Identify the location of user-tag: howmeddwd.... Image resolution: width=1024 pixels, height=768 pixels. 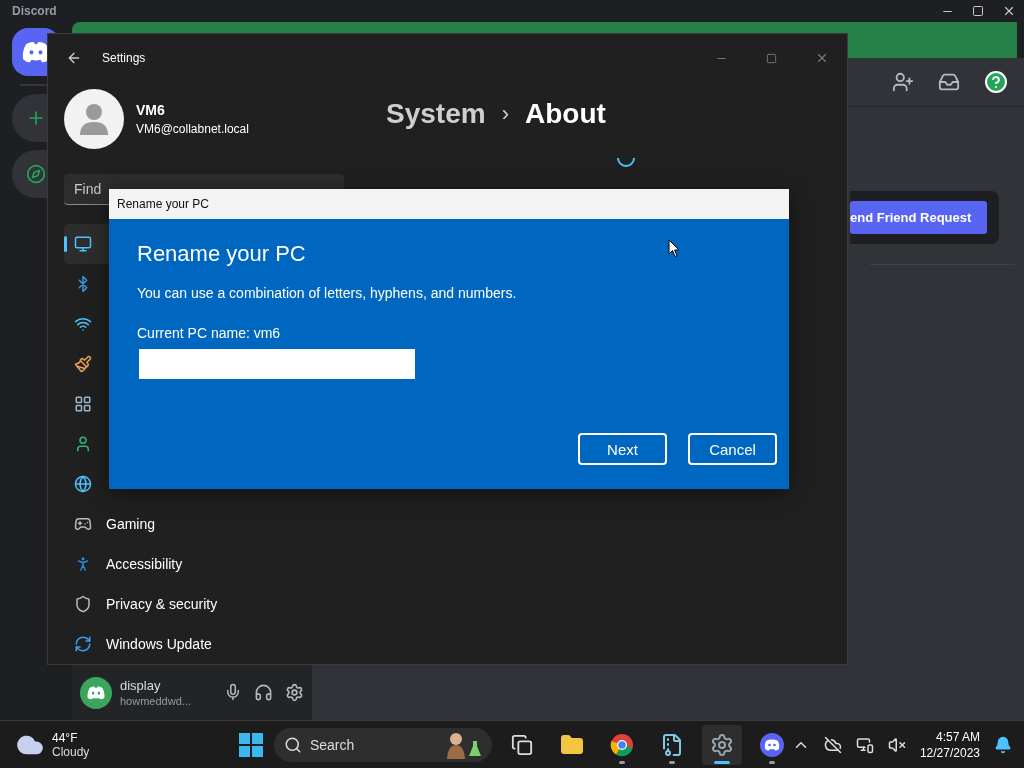
(168, 701).